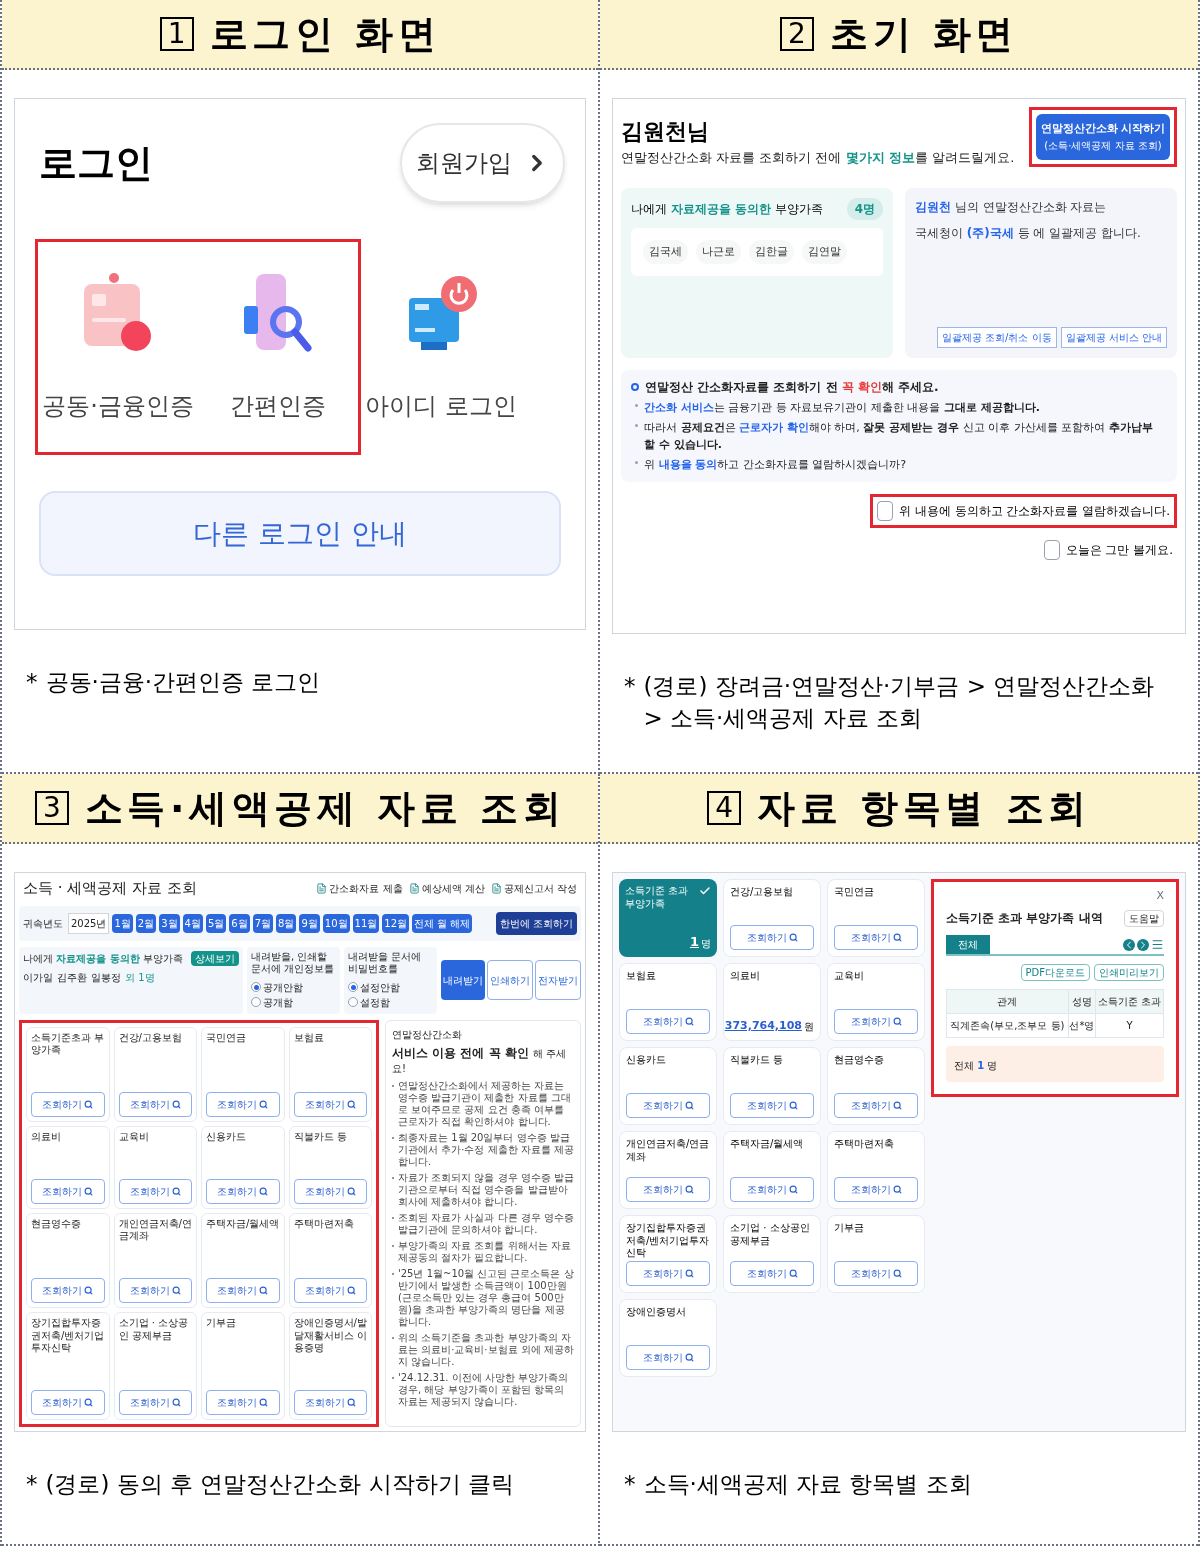  Describe the element at coordinates (968, 944) in the screenshot. I see `tab: 전체` at that location.